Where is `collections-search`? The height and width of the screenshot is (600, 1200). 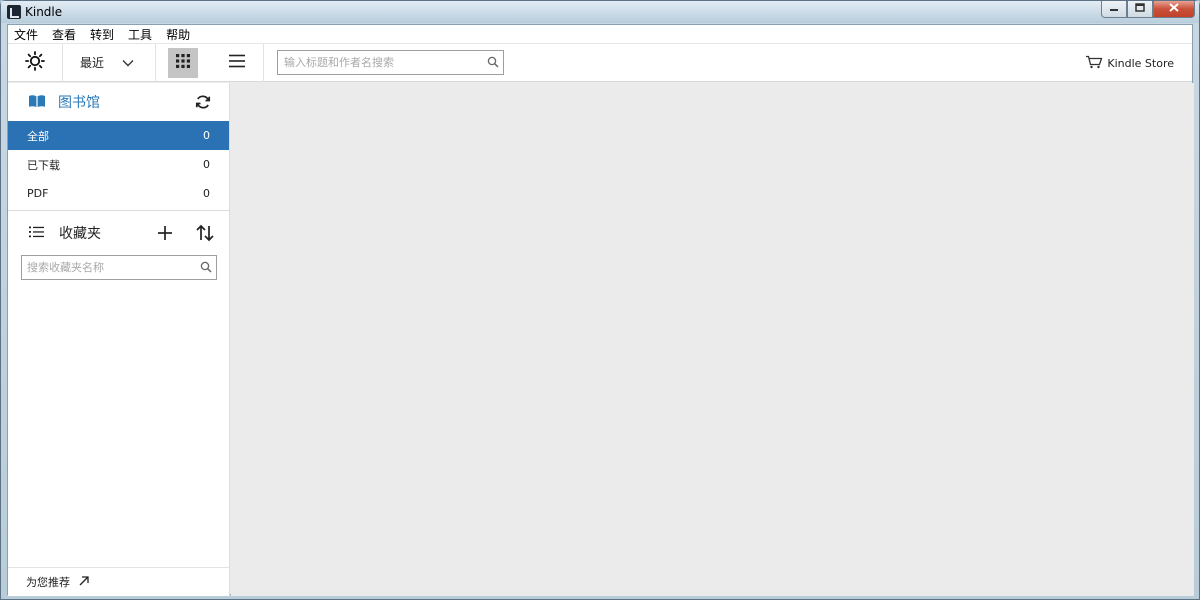
collections-search is located at coordinates (119, 267).